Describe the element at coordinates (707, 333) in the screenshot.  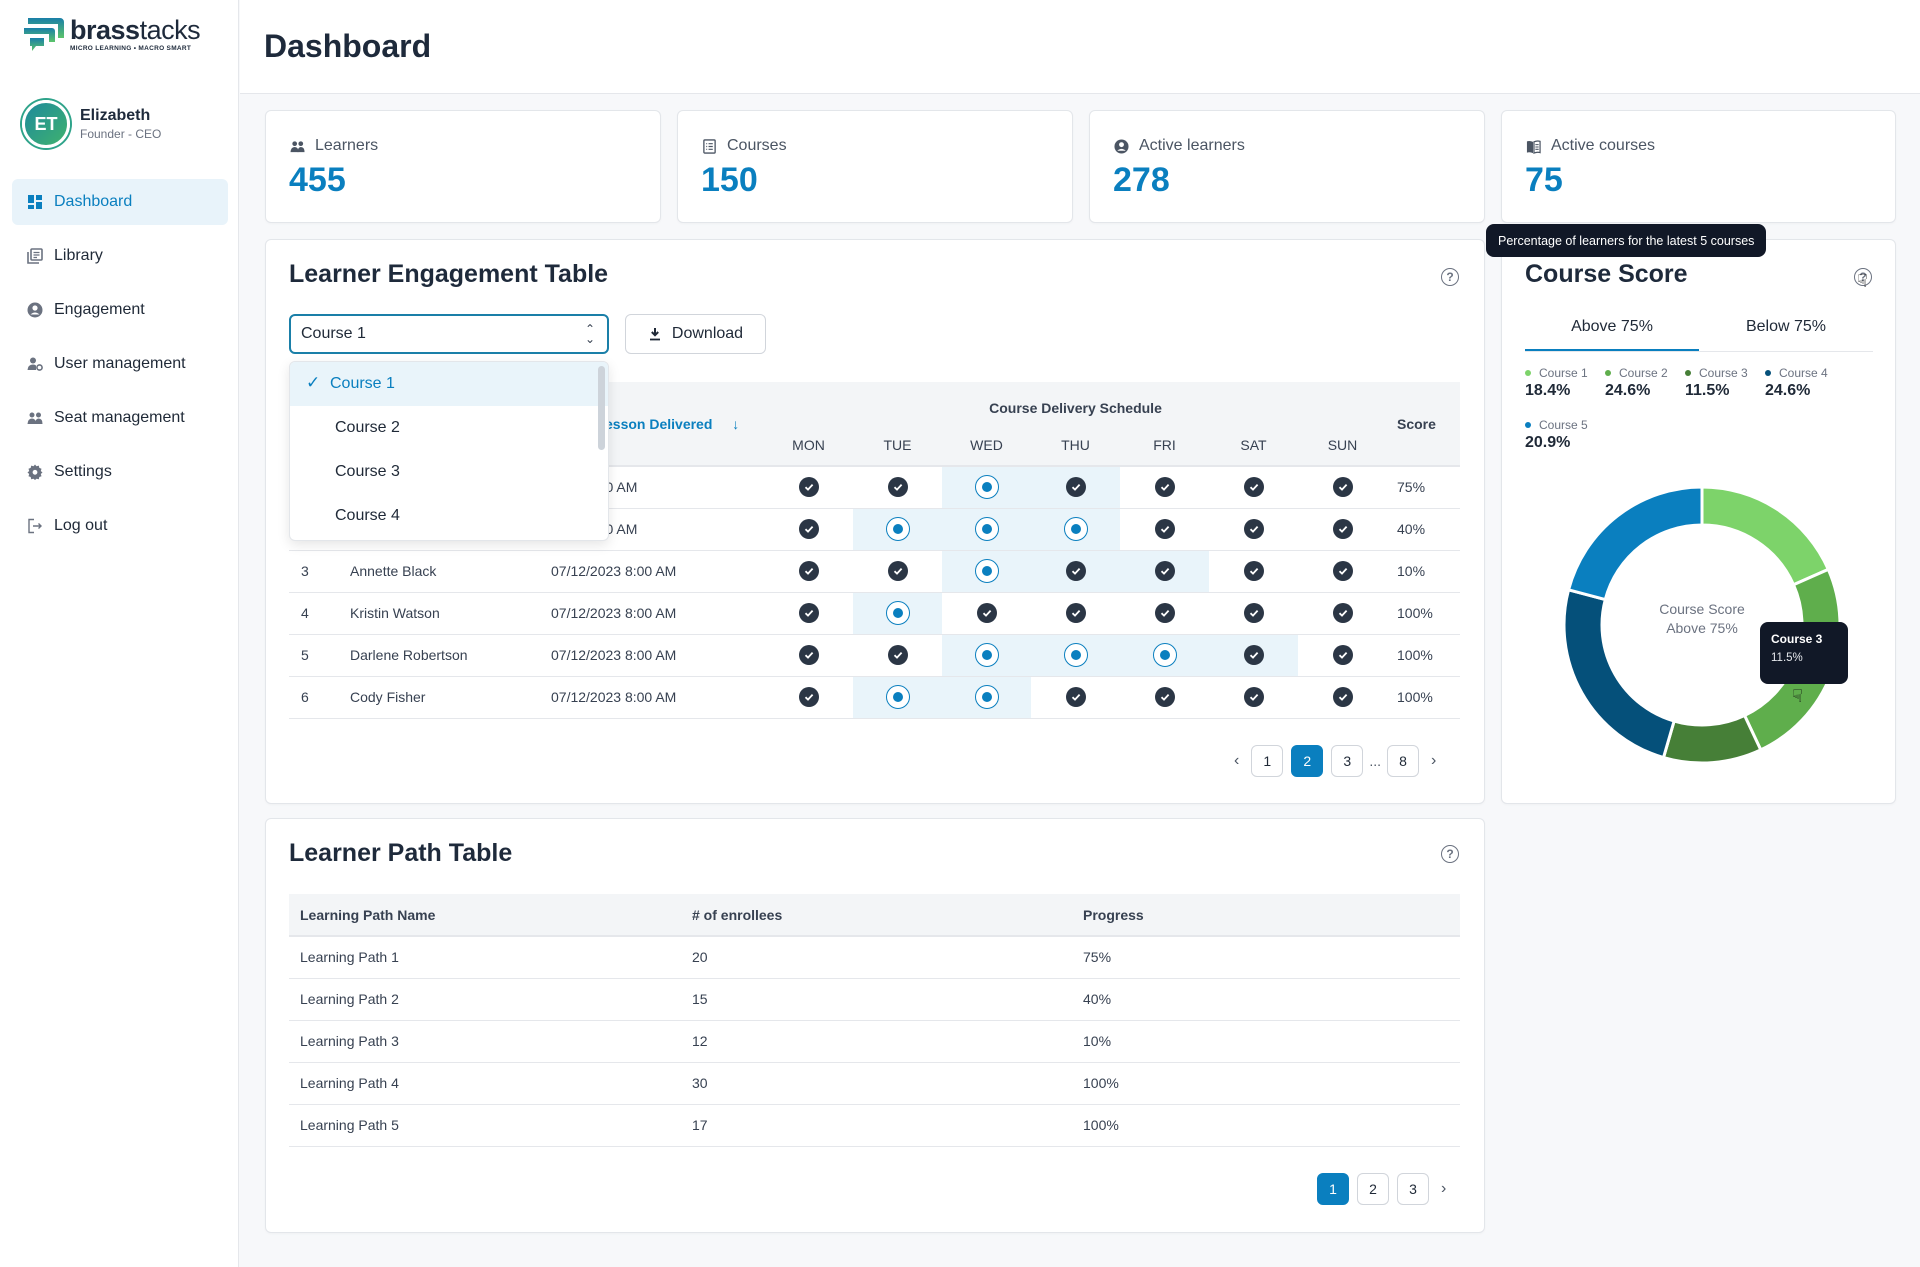
I see `download-label: Download` at that location.